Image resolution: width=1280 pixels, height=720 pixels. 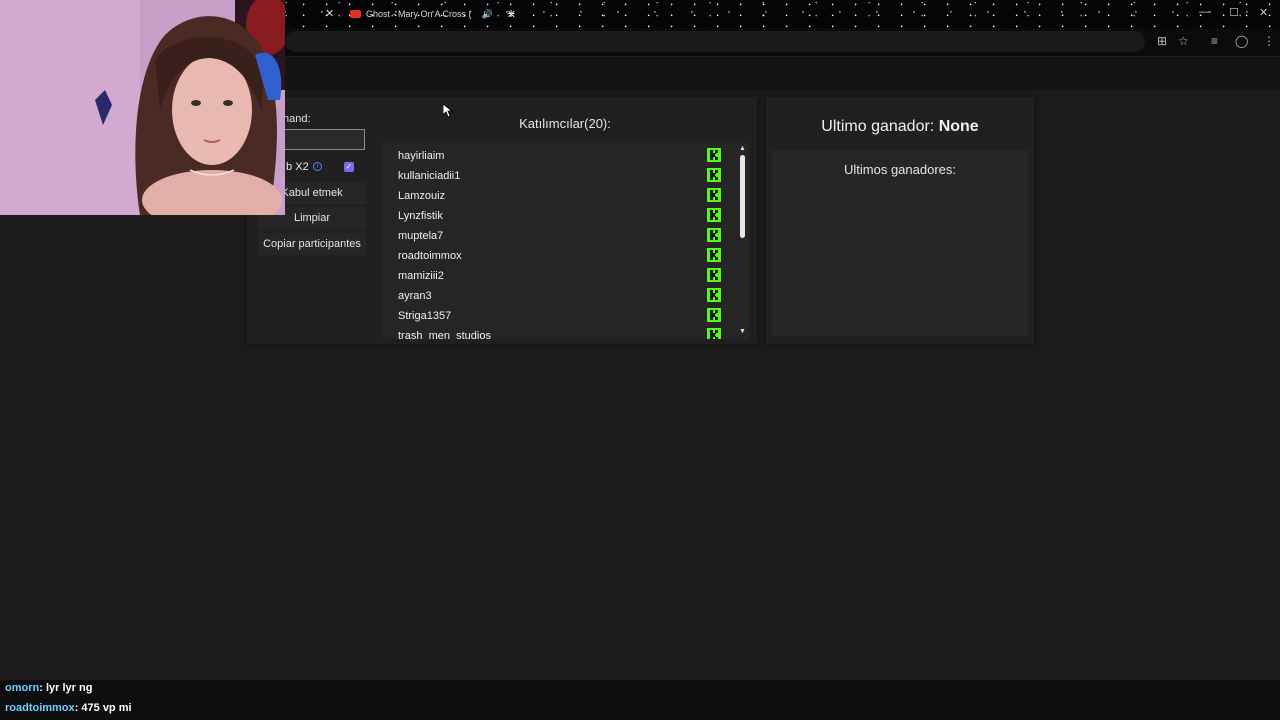 I want to click on last-winner: Ultimo ganador: None, so click(x=900, y=127).